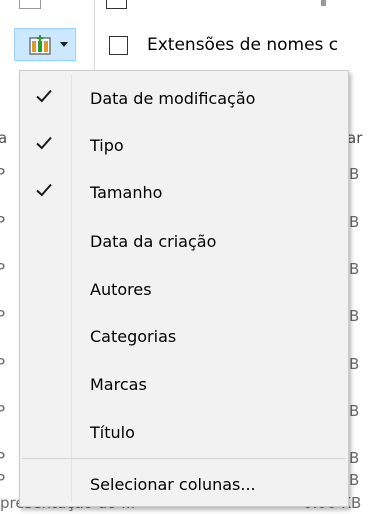 The image size is (371, 514). I want to click on menu-item-autores: Autores, so click(184, 289).